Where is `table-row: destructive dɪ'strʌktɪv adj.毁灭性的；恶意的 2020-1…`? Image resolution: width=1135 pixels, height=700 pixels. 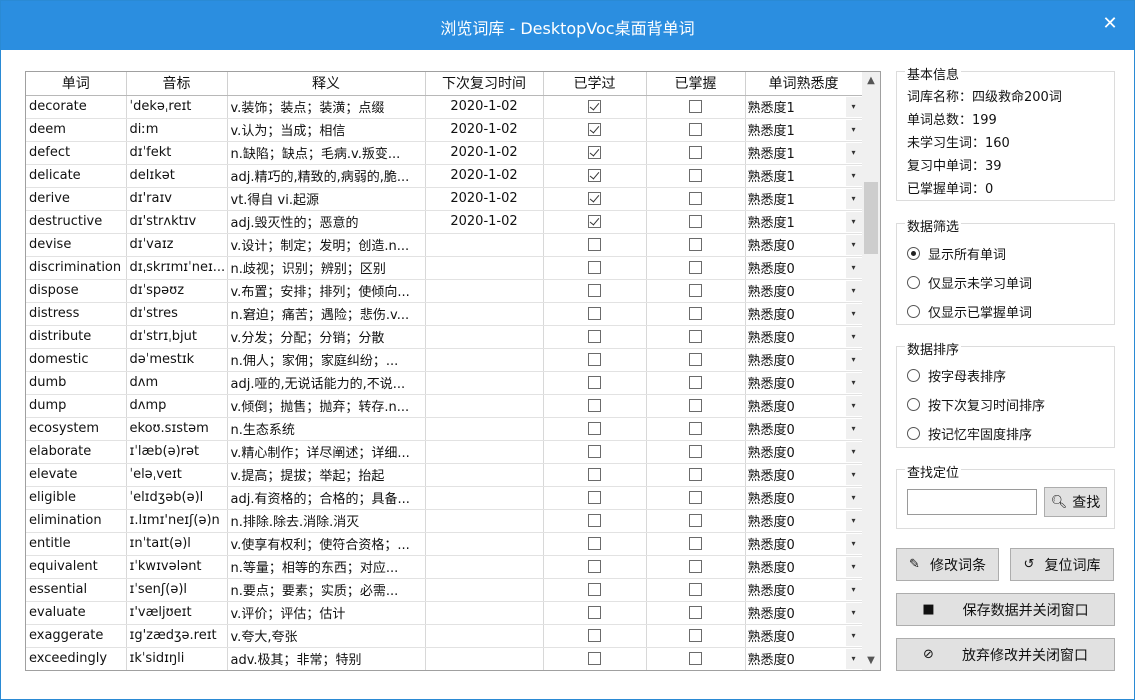
table-row: destructive dɪ'strʌktɪv adj.毁灭性的；恶意的 2020-1… is located at coordinates (444, 222).